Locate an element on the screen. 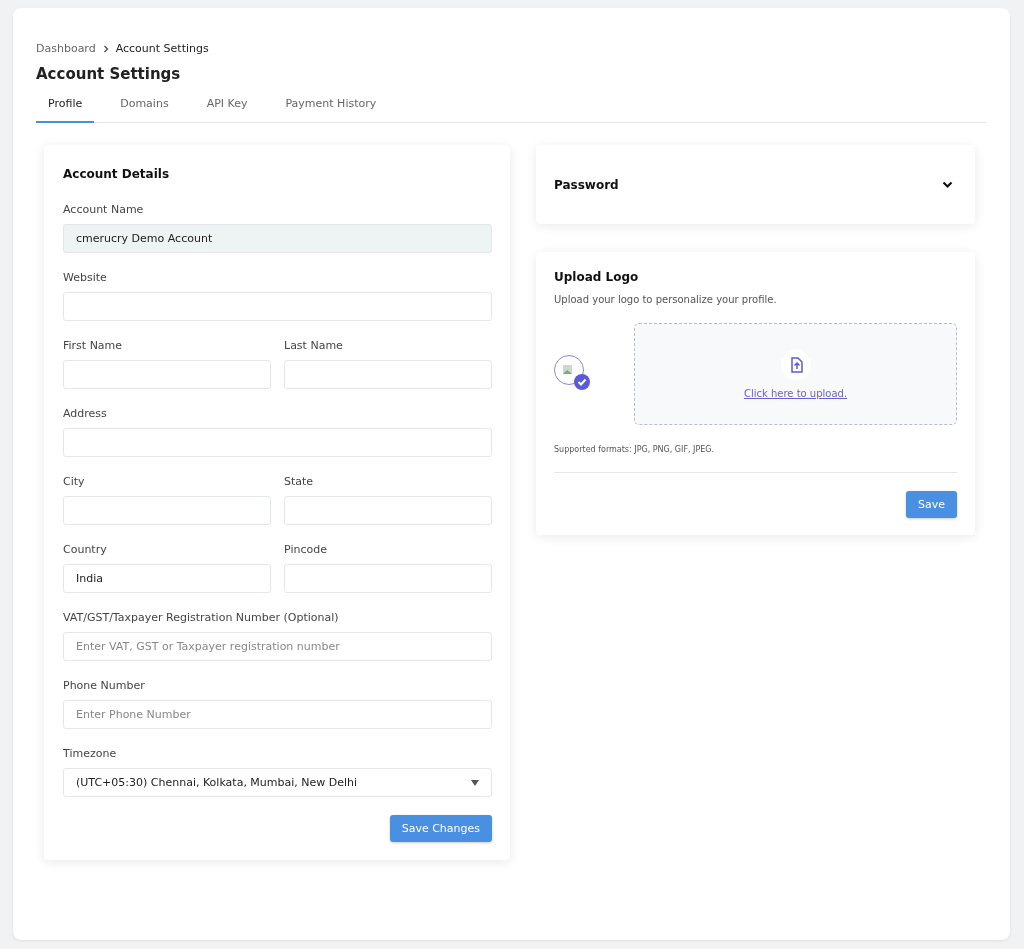 This screenshot has width=1024, height=949. breadcrumb-link: Account Settings is located at coordinates (162, 48).